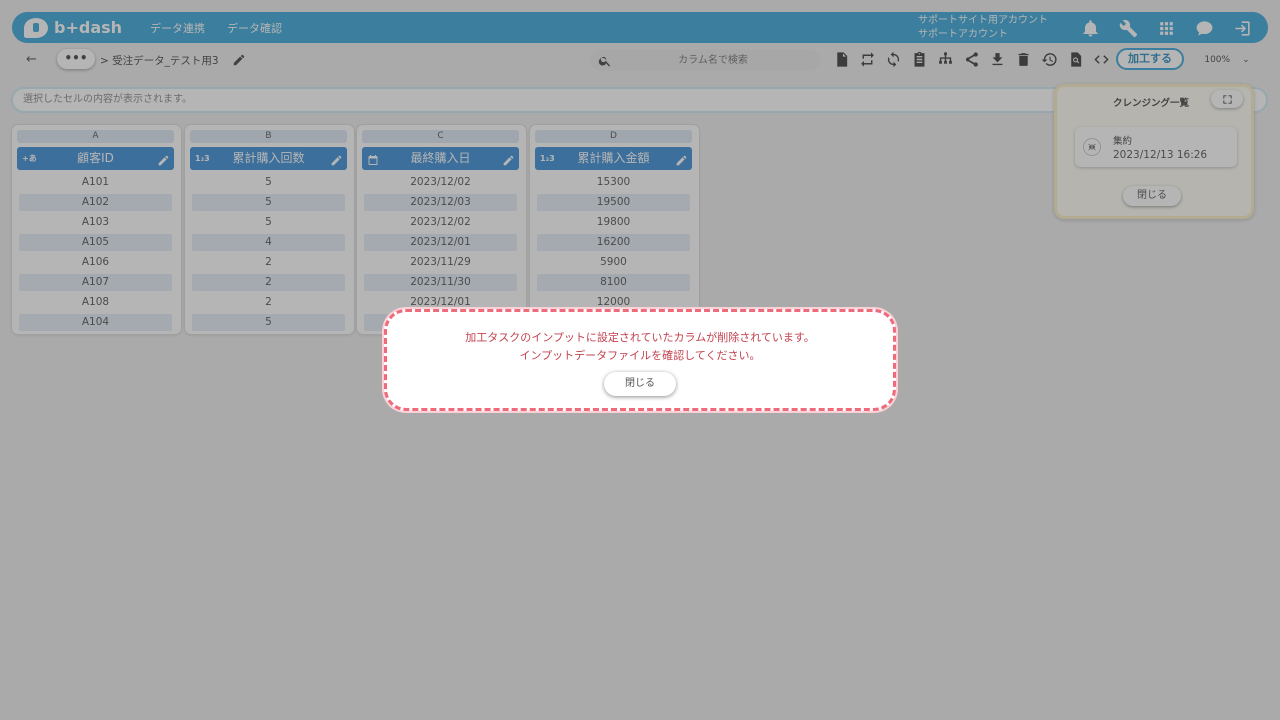  What do you see at coordinates (640, 355) in the screenshot?
I see `error-message-line2: インプットデータファイルを確認してください。` at bounding box center [640, 355].